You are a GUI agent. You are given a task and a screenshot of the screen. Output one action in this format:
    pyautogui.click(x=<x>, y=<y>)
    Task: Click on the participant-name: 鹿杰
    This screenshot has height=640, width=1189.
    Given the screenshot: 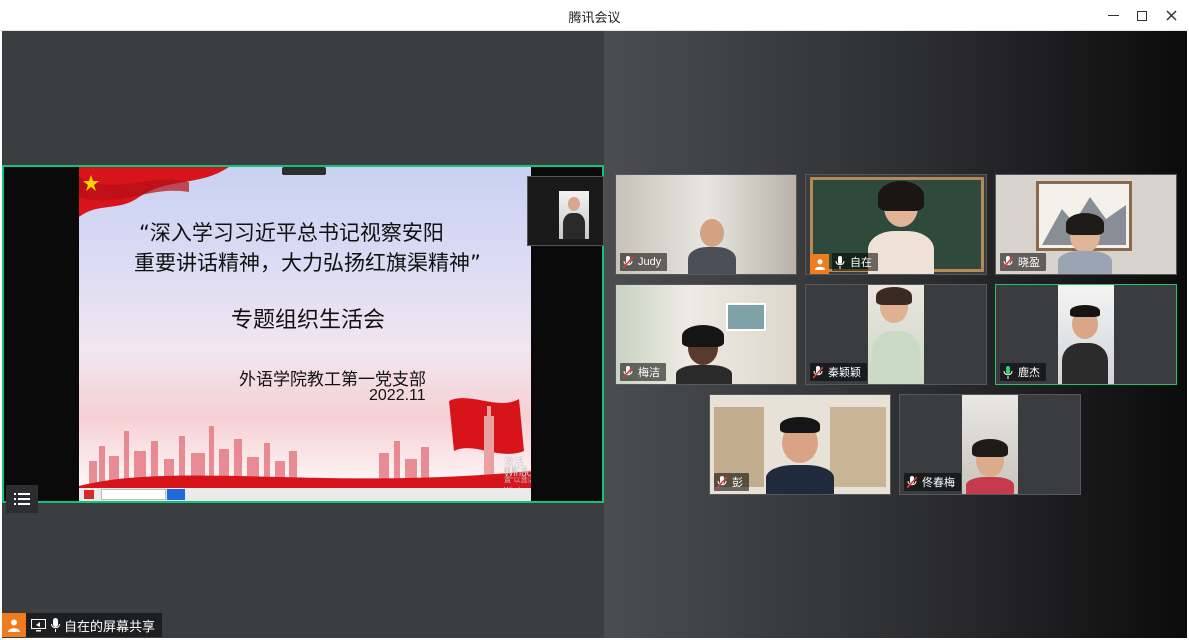 What is the action you would take?
    pyautogui.click(x=1029, y=373)
    